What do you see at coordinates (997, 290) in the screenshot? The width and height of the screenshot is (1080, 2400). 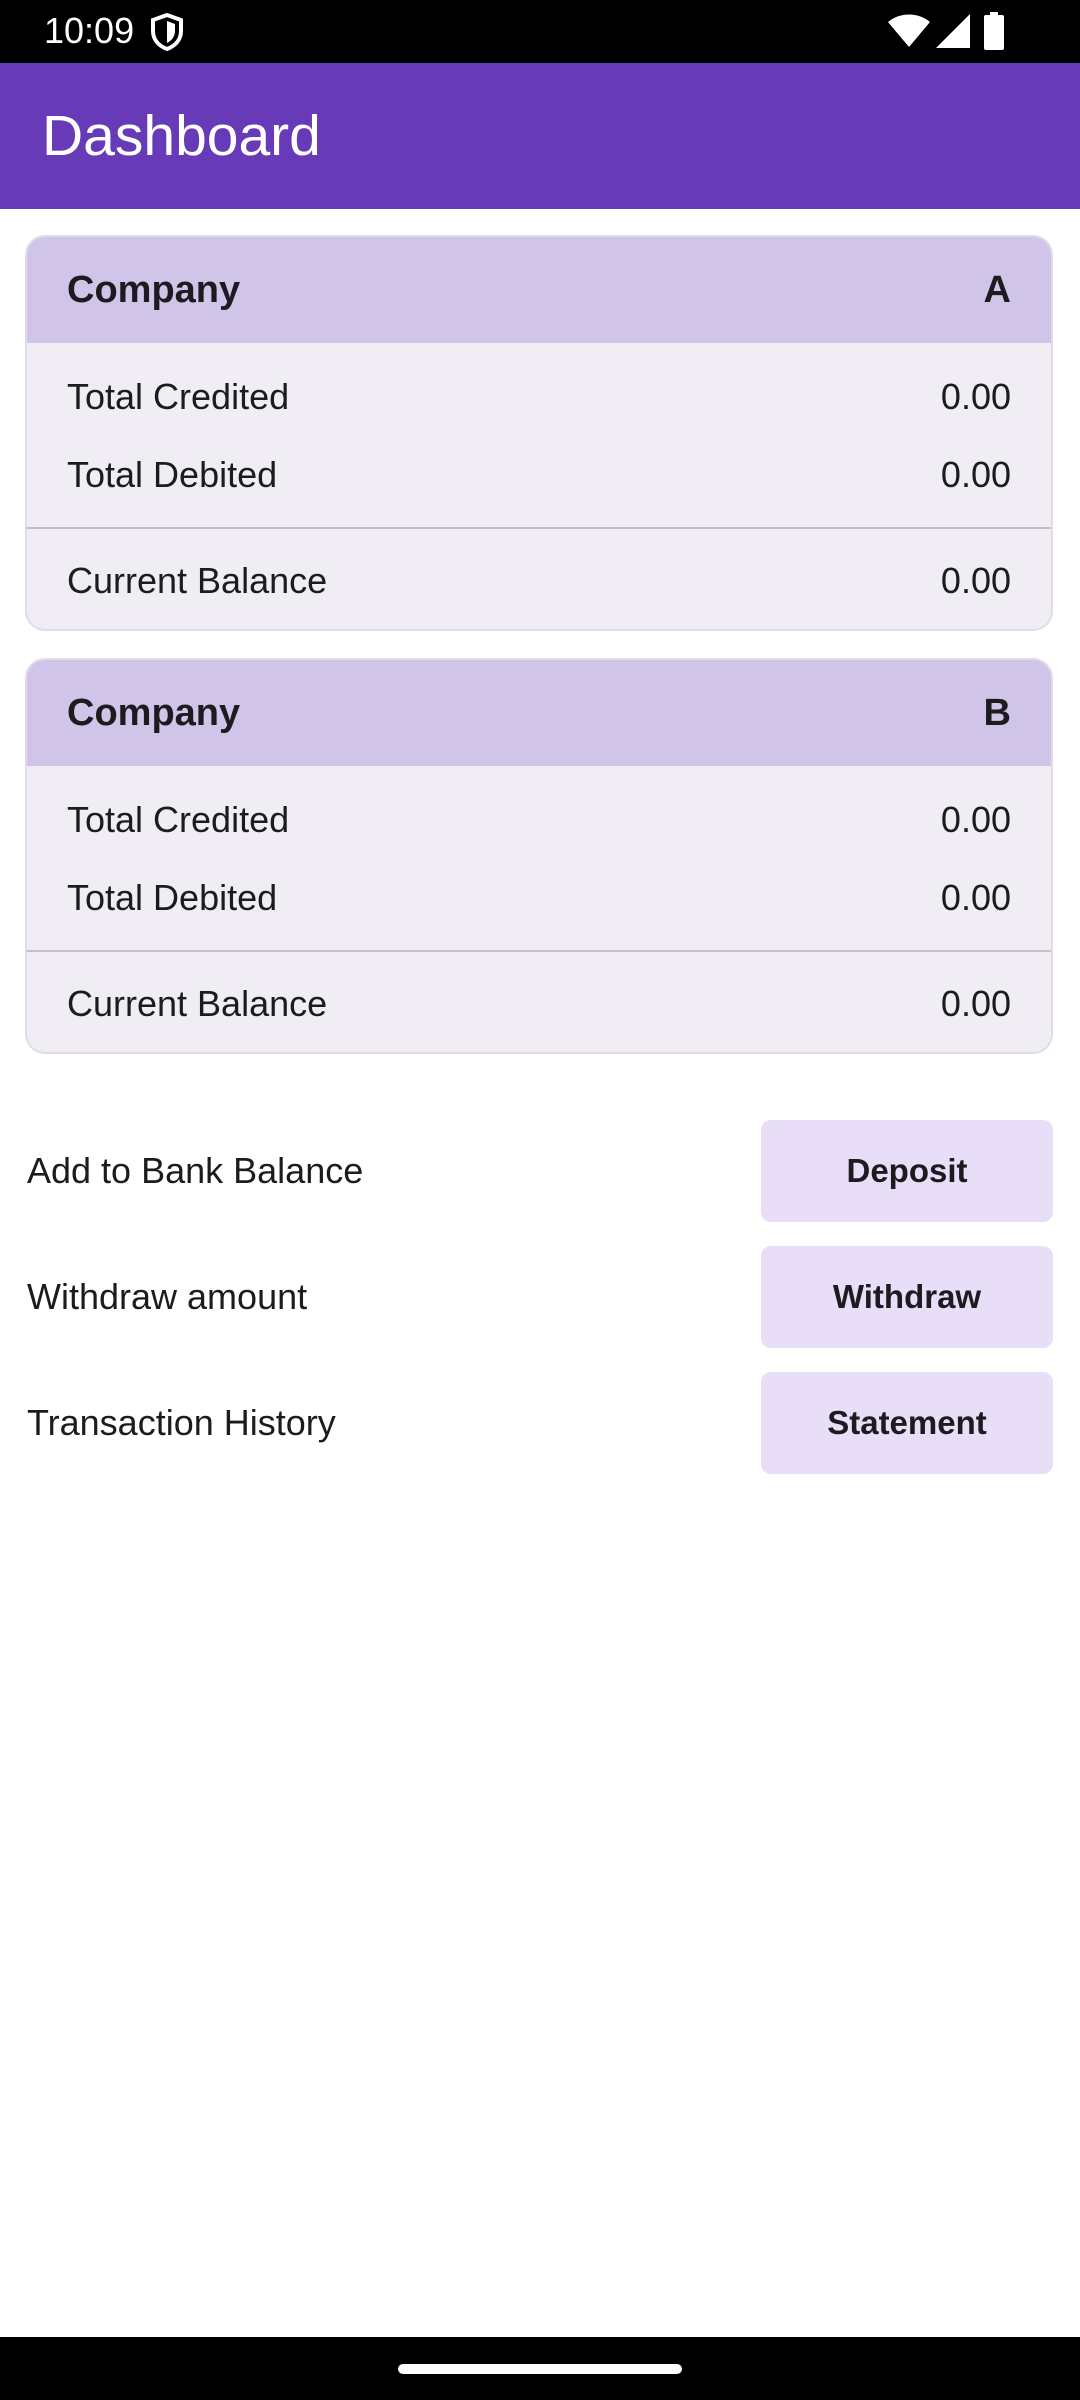 I see `company-name: A` at bounding box center [997, 290].